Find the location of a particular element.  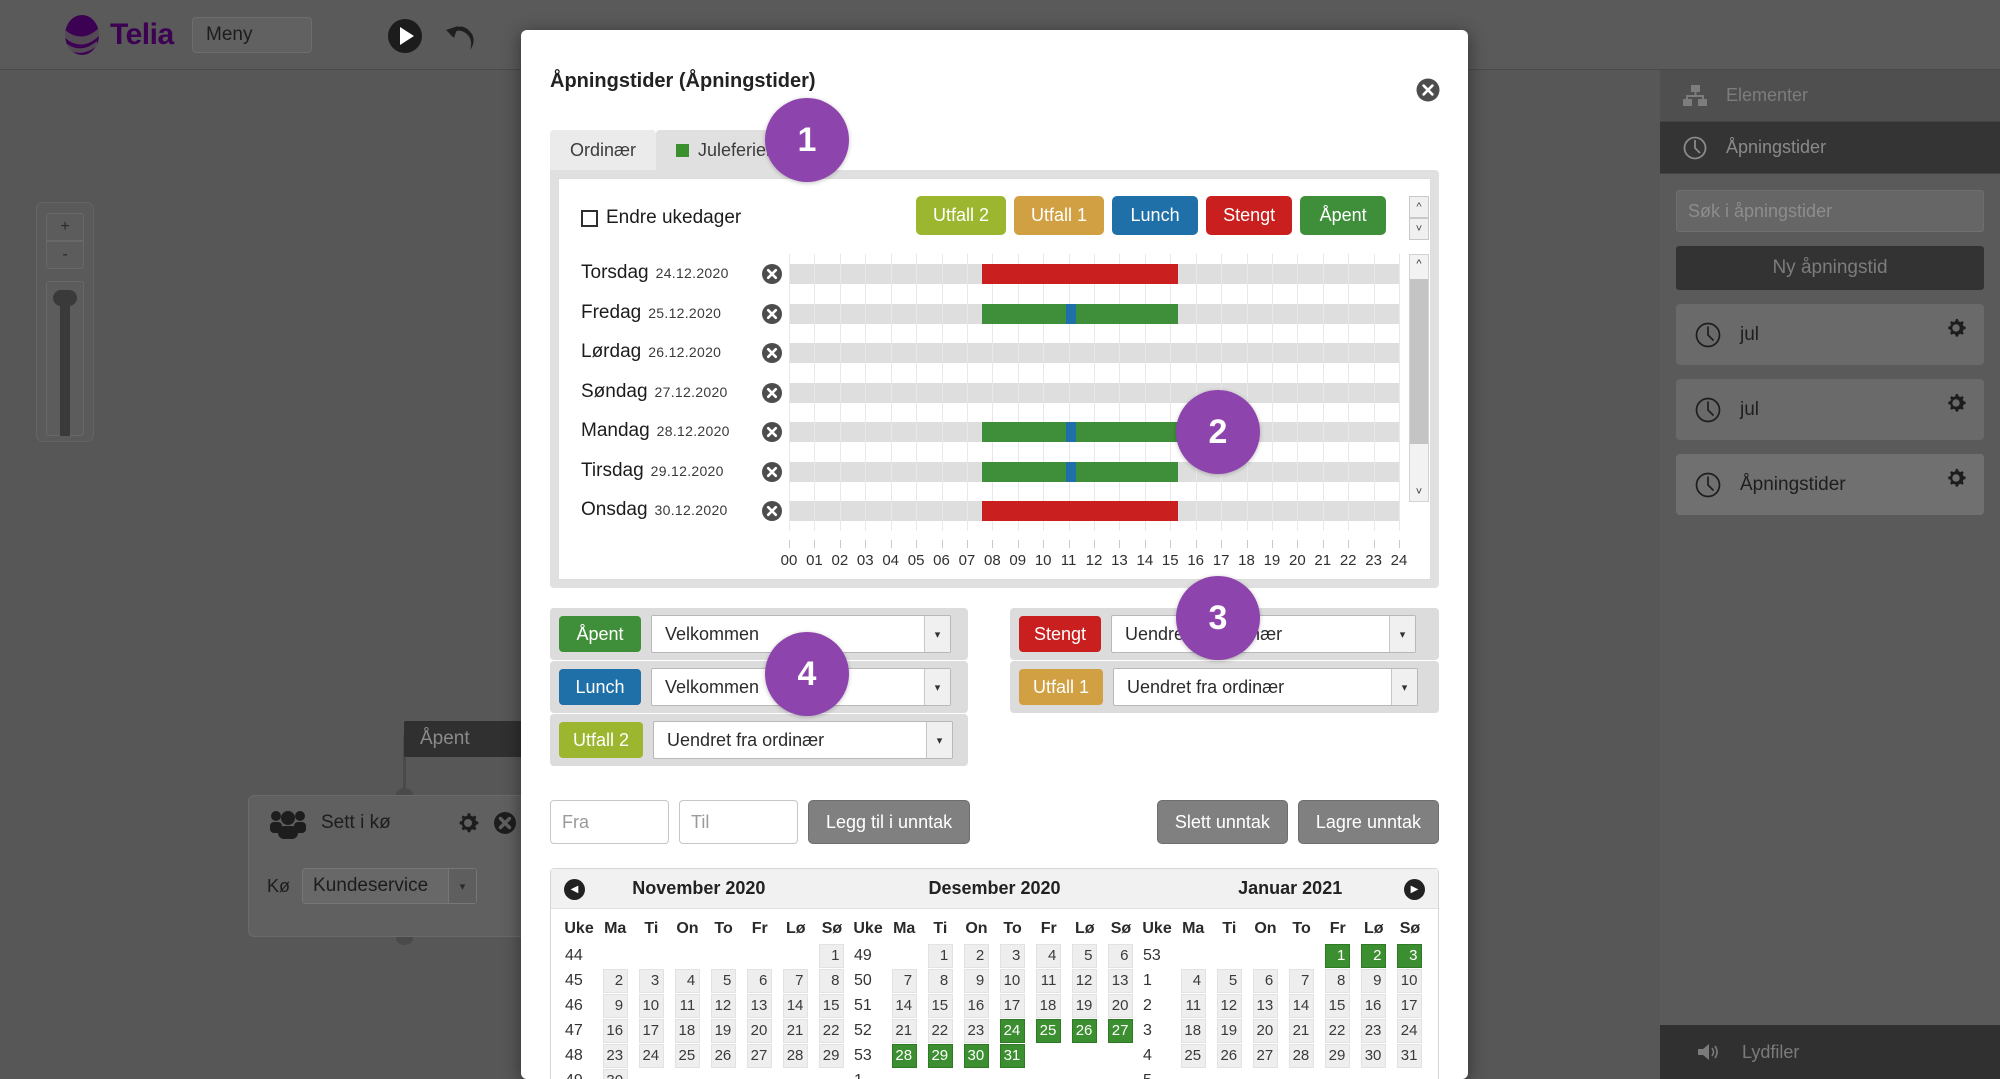

undo-icon is located at coordinates (460, 36).